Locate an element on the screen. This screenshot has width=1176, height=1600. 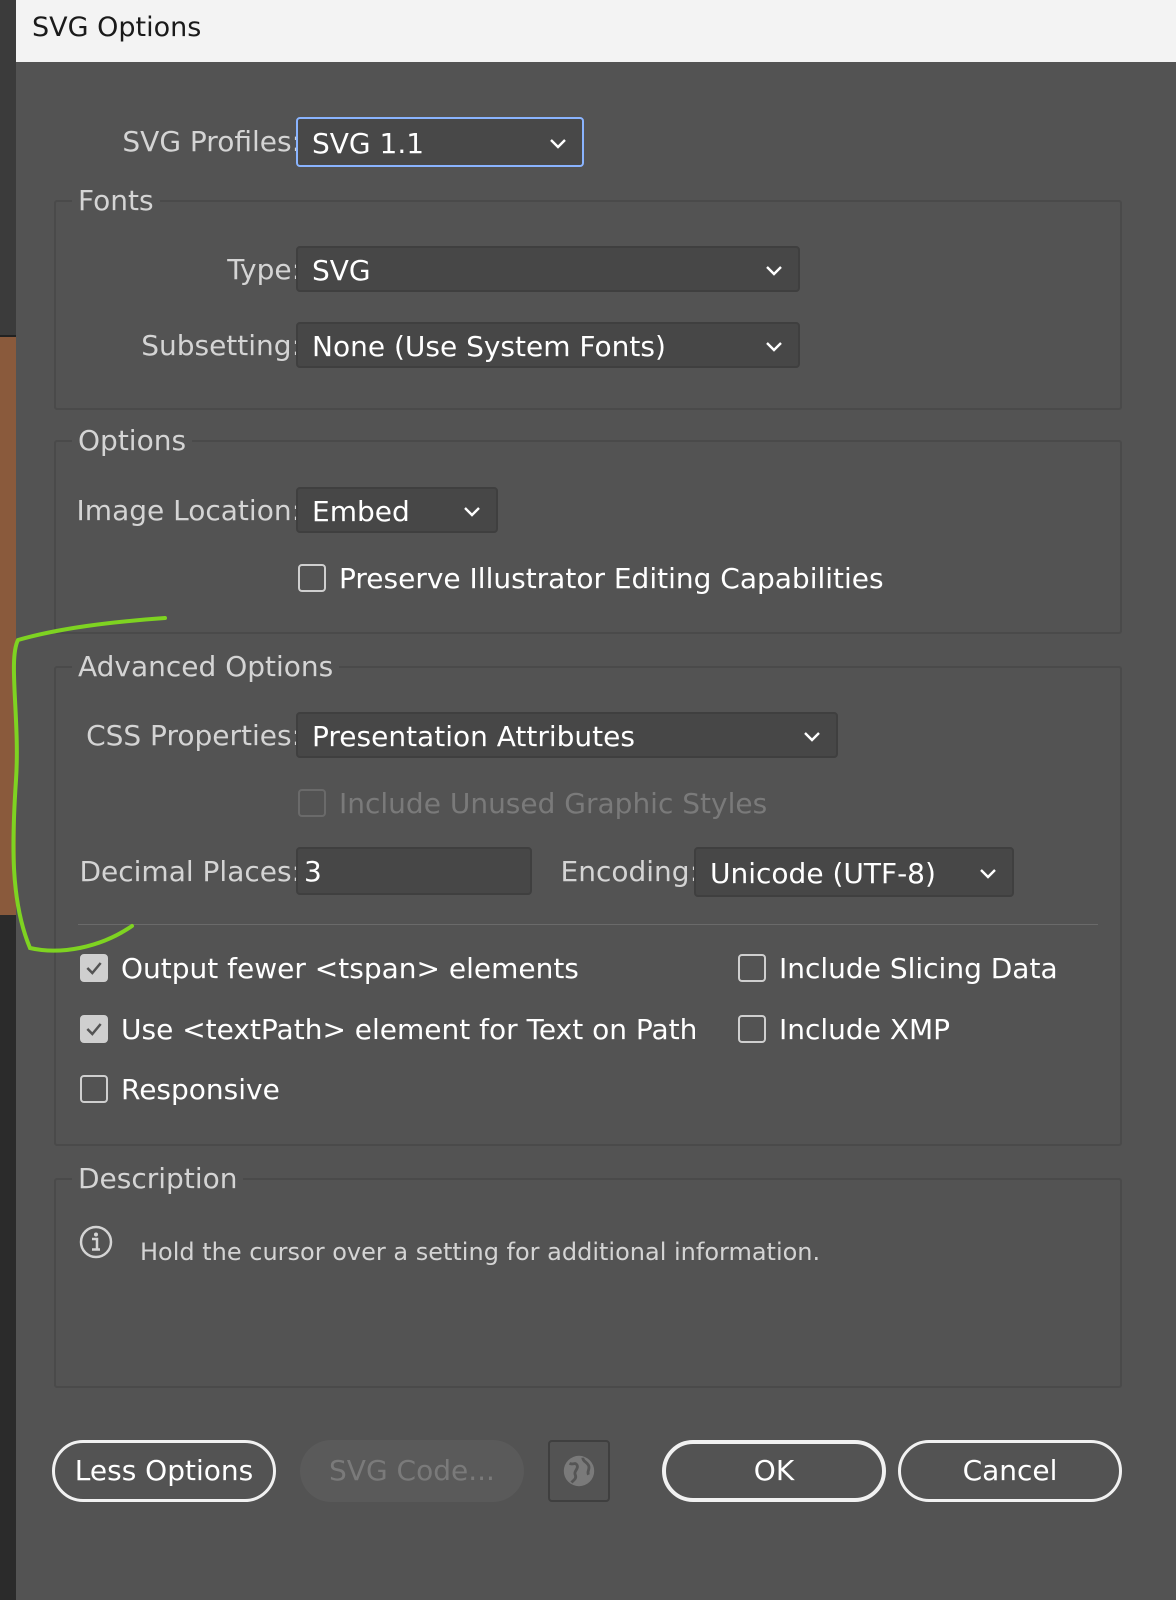
image-location-dropdown: Embed is located at coordinates (397, 510).